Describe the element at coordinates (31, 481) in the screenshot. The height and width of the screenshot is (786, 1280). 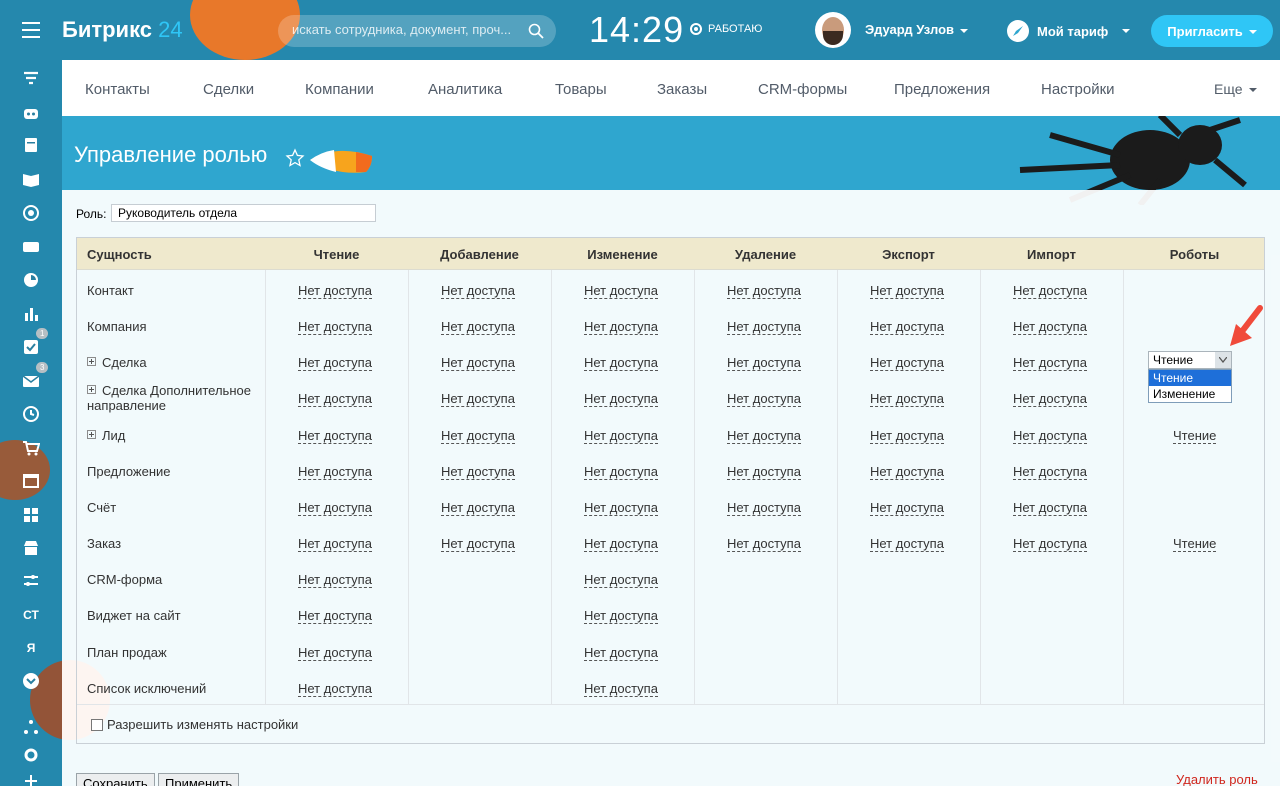
I see `window-icon` at that location.